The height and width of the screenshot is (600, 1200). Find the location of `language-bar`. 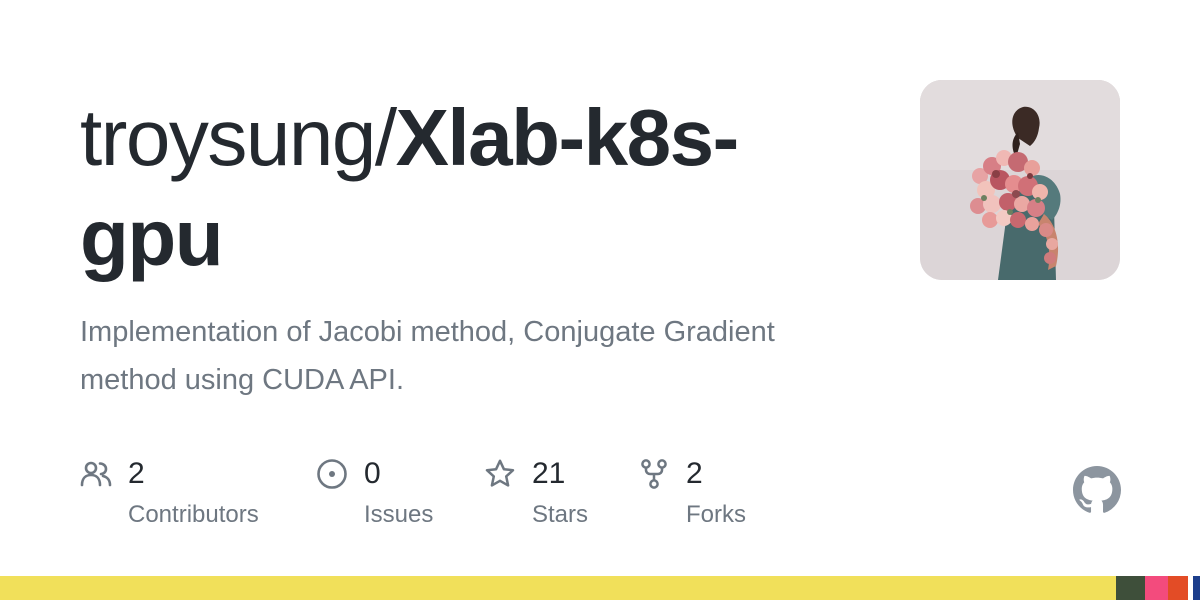

language-bar is located at coordinates (600, 588).